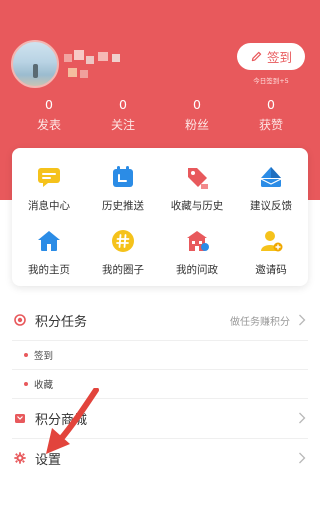  I want to click on building-icon, so click(198, 241).